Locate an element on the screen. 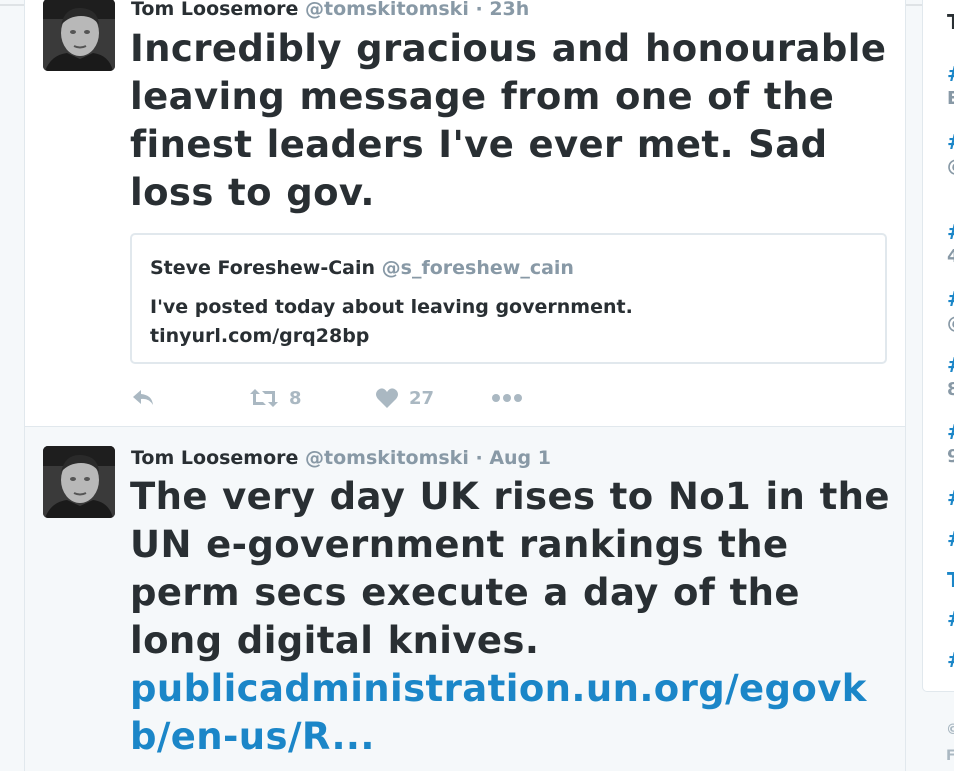  quoted-author-handle: @s_foreshew_cain is located at coordinates (477, 268).